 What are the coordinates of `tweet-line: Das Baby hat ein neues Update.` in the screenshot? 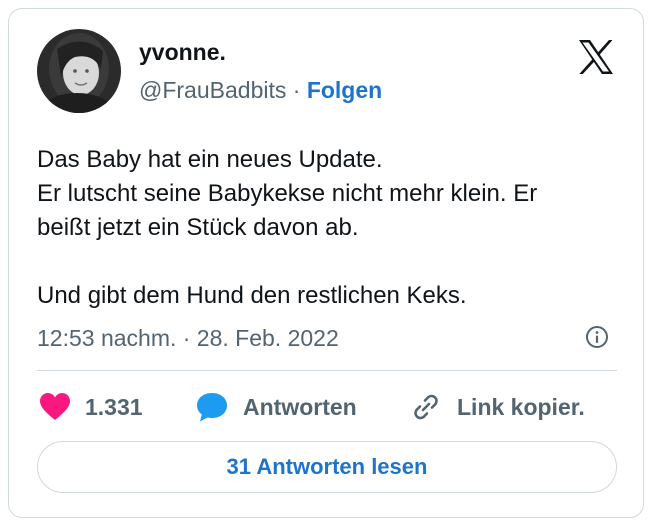 It's located at (210, 159).